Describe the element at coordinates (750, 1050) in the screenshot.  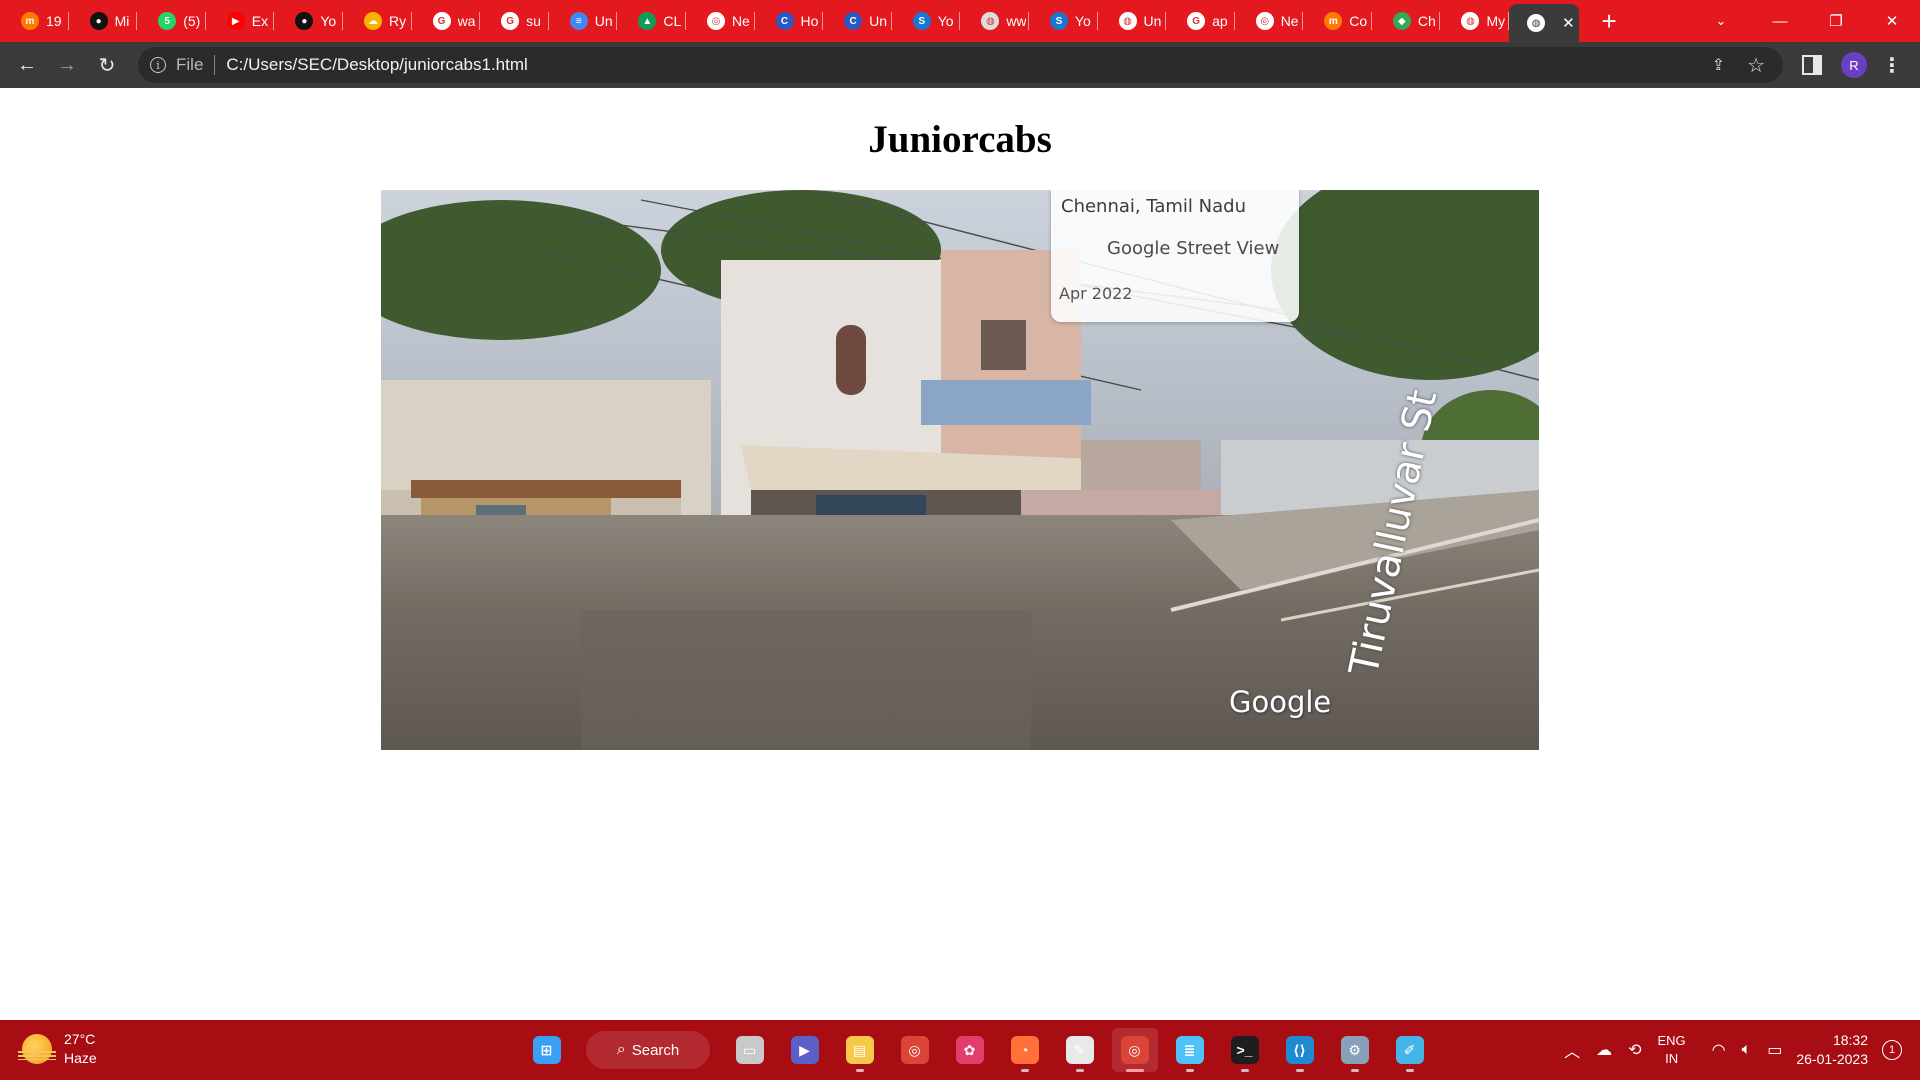
I see `taskbar-app: ▭` at that location.